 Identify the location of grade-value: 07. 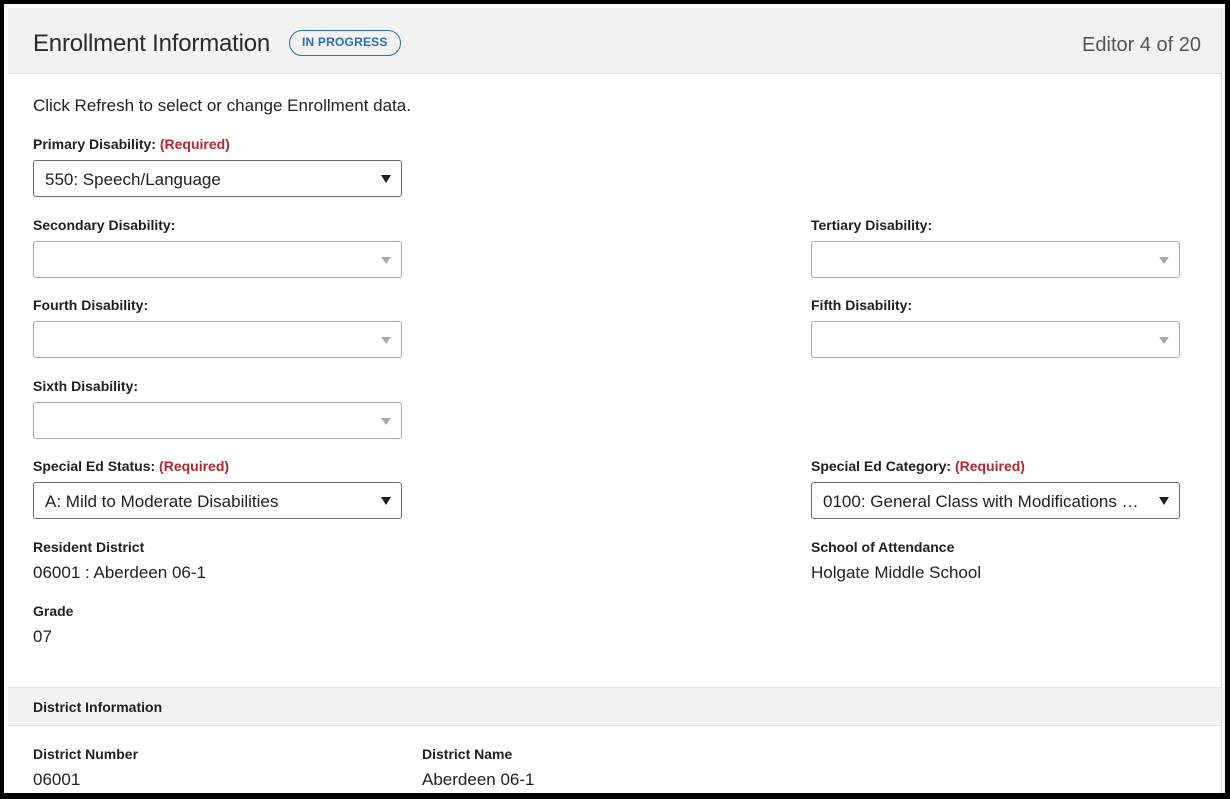
(42, 636).